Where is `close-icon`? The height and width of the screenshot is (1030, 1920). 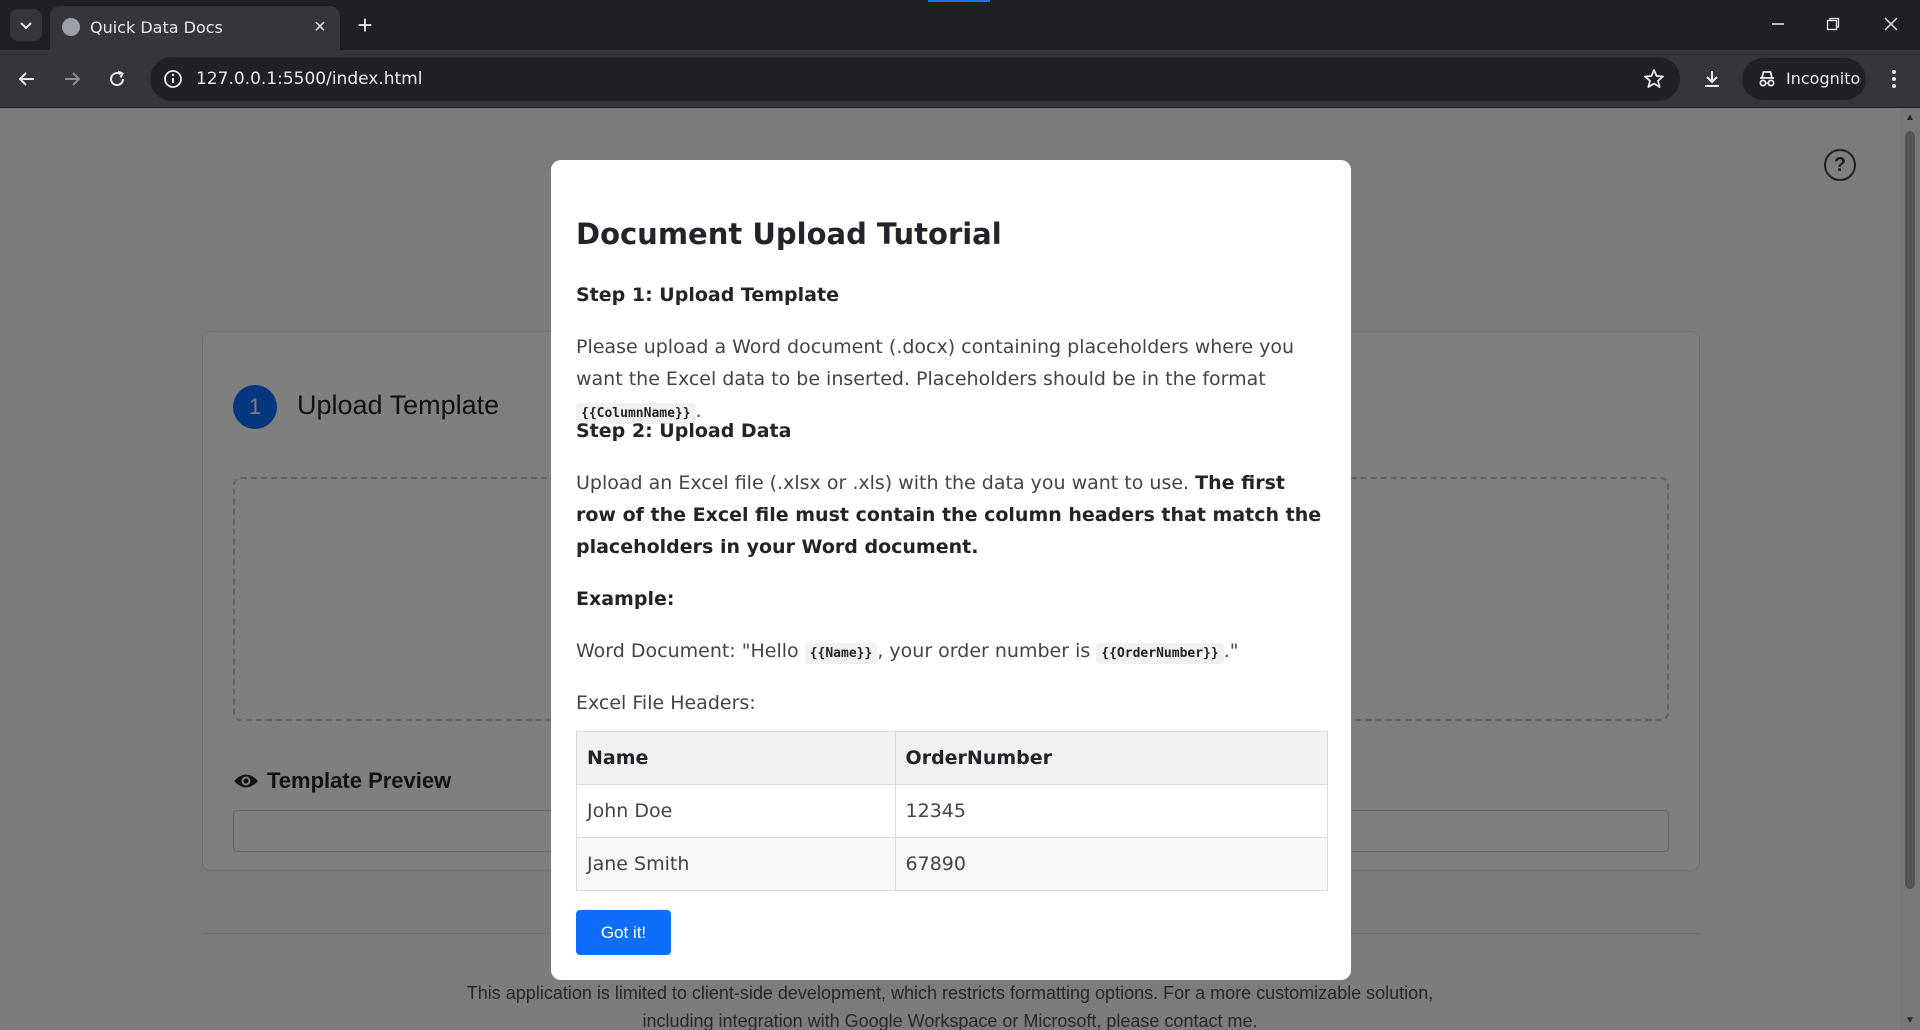
close-icon is located at coordinates (1891, 24).